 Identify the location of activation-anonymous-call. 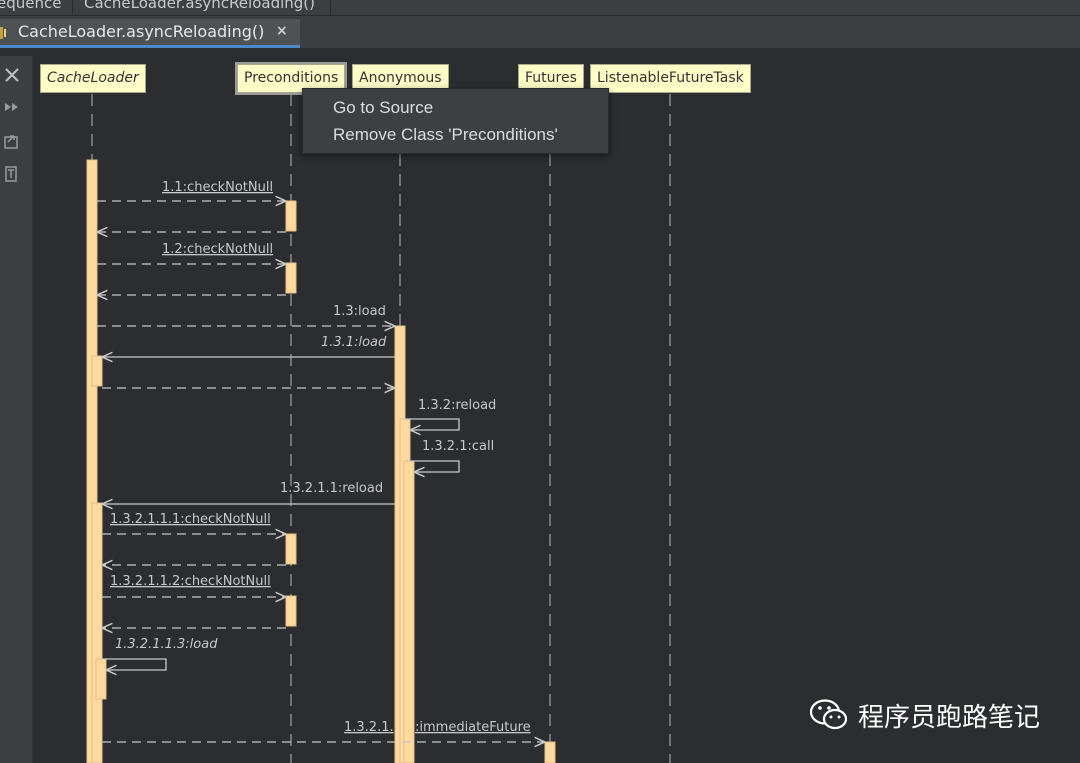
(409, 611).